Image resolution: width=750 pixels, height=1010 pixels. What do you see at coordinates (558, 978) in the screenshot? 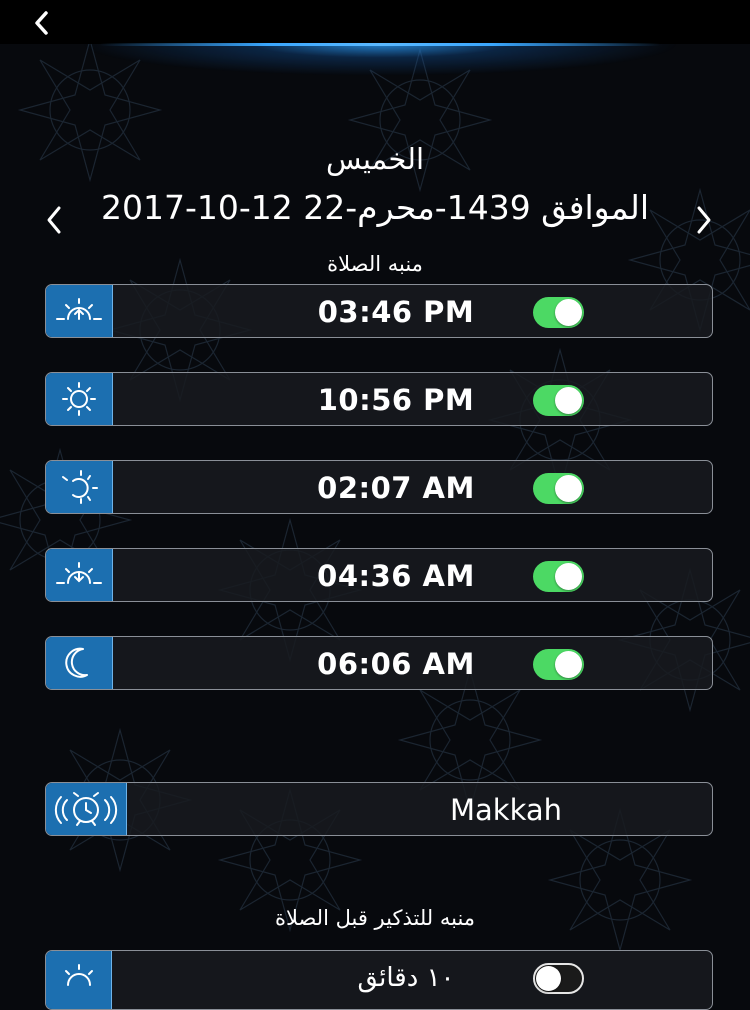
I see `reminder-toggle` at bounding box center [558, 978].